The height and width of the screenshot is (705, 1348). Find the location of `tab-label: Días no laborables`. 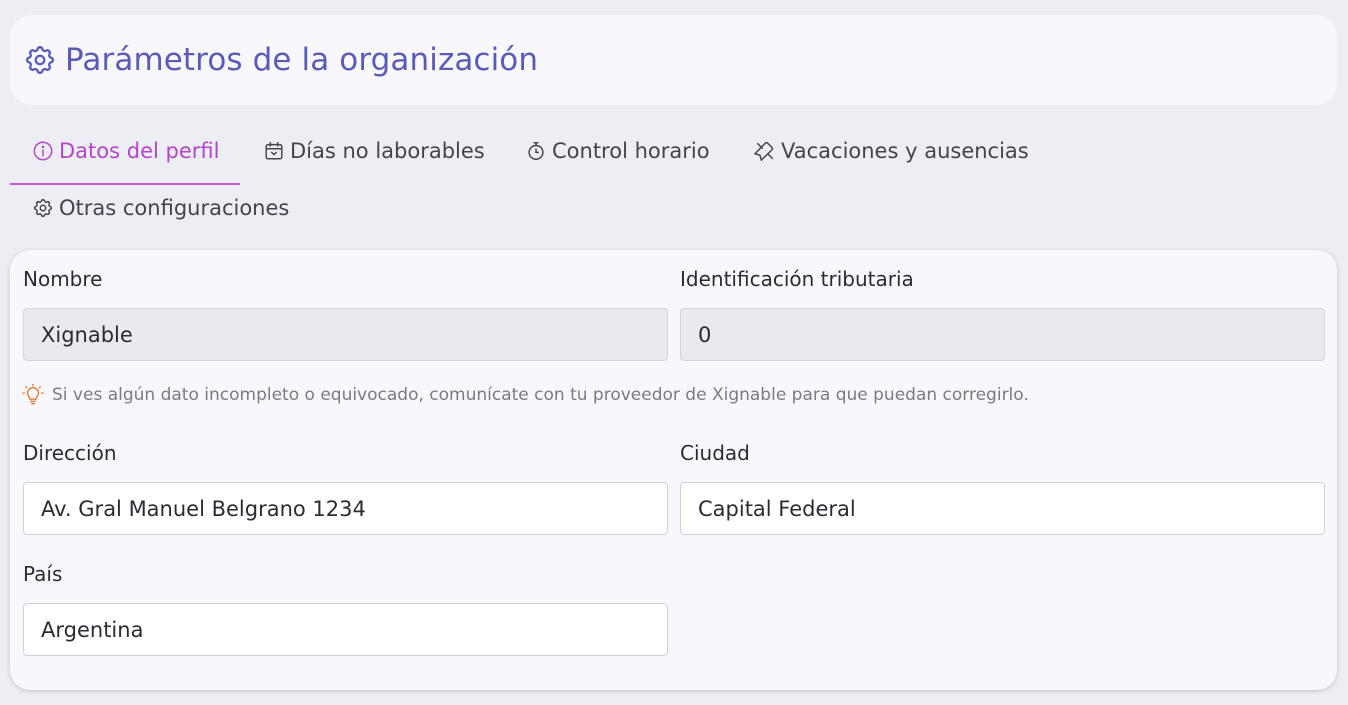

tab-label: Días no laborables is located at coordinates (387, 151).